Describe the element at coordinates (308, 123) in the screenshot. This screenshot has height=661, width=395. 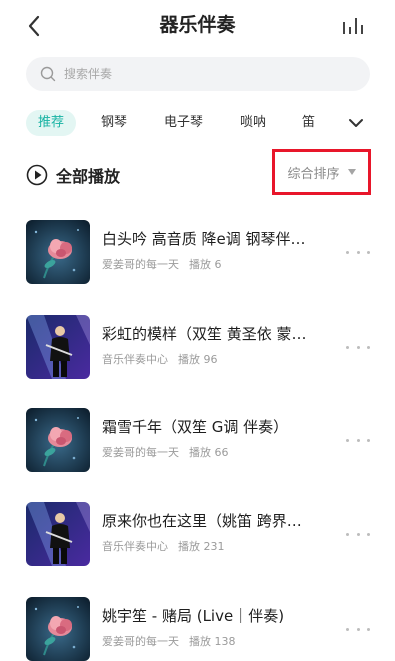
I see `tab-flute: 笛` at that location.